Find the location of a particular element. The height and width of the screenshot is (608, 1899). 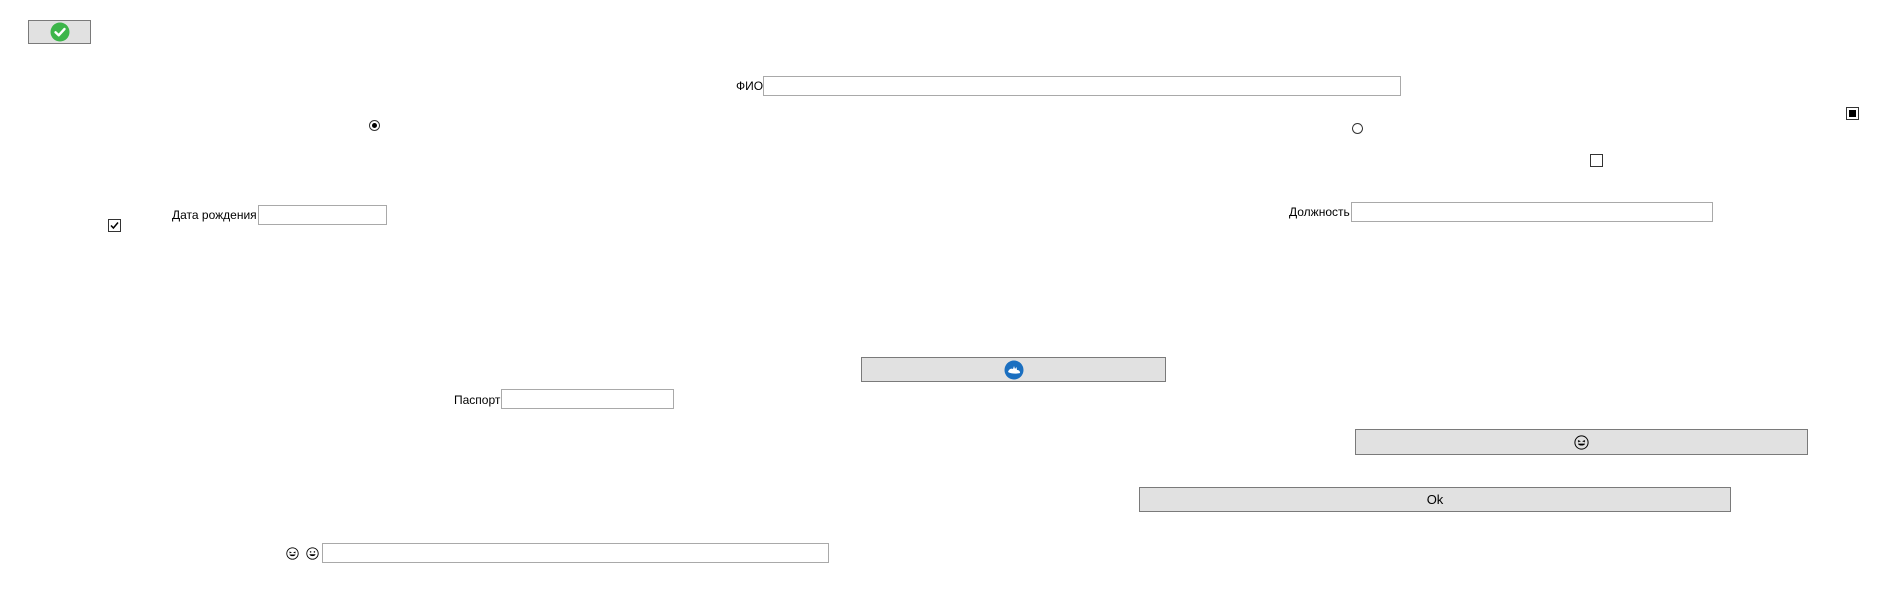

ok-button: Ok is located at coordinates (1435, 499).